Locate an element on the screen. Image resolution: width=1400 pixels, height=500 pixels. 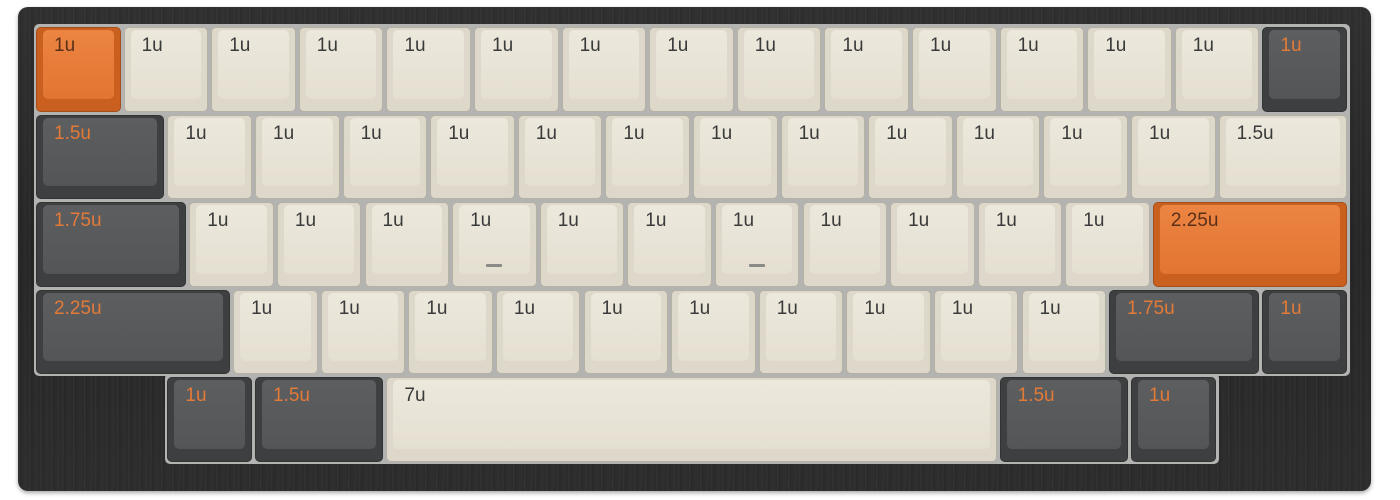
key-r2-13: 1u is located at coordinates (1173, 157).